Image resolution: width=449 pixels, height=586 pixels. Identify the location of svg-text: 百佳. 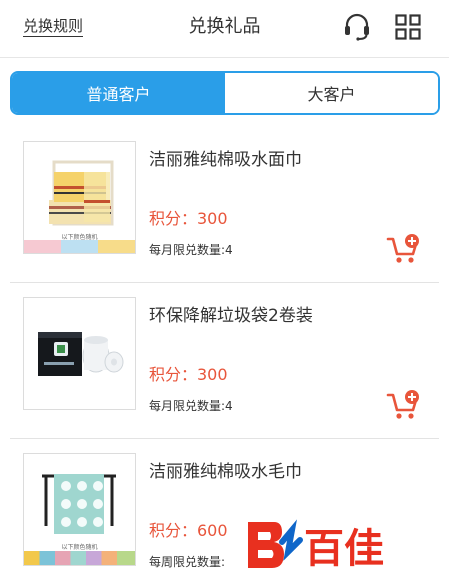
(344, 549).